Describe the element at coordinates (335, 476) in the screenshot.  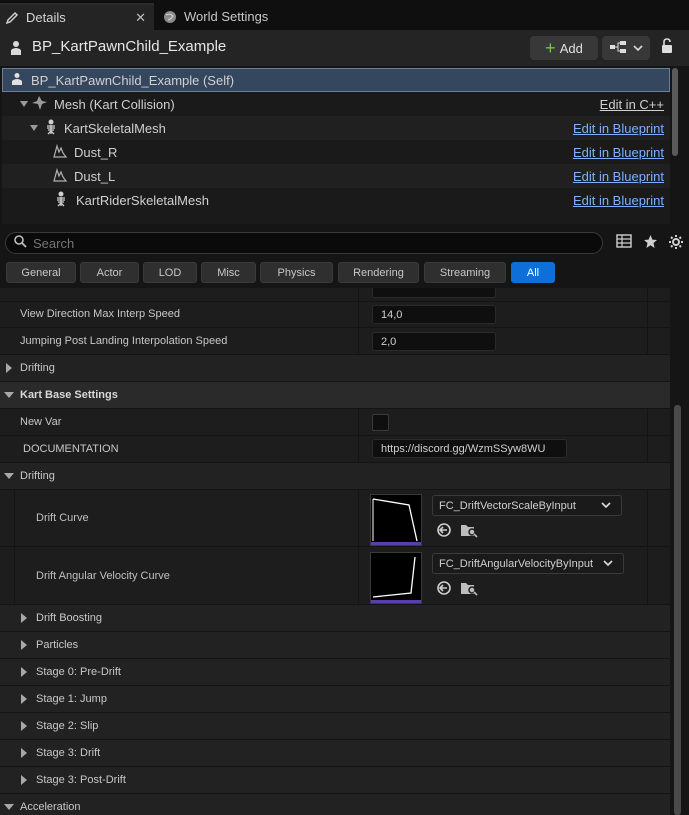
I see `group-drifting-expanded: Drifting` at that location.